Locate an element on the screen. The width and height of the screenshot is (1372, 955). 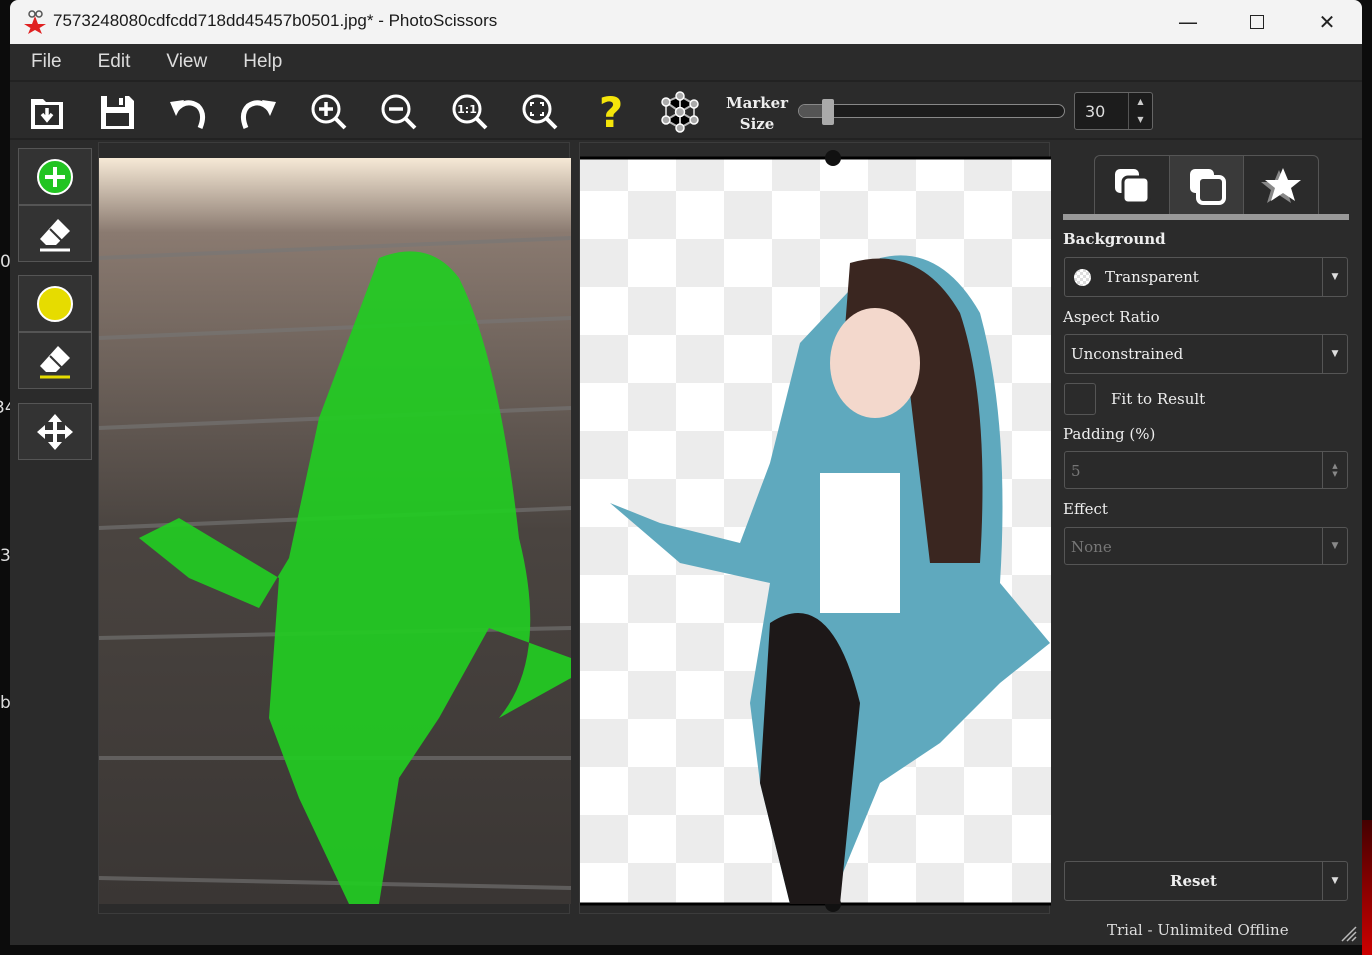
effect-value: None is located at coordinates (1091, 547).